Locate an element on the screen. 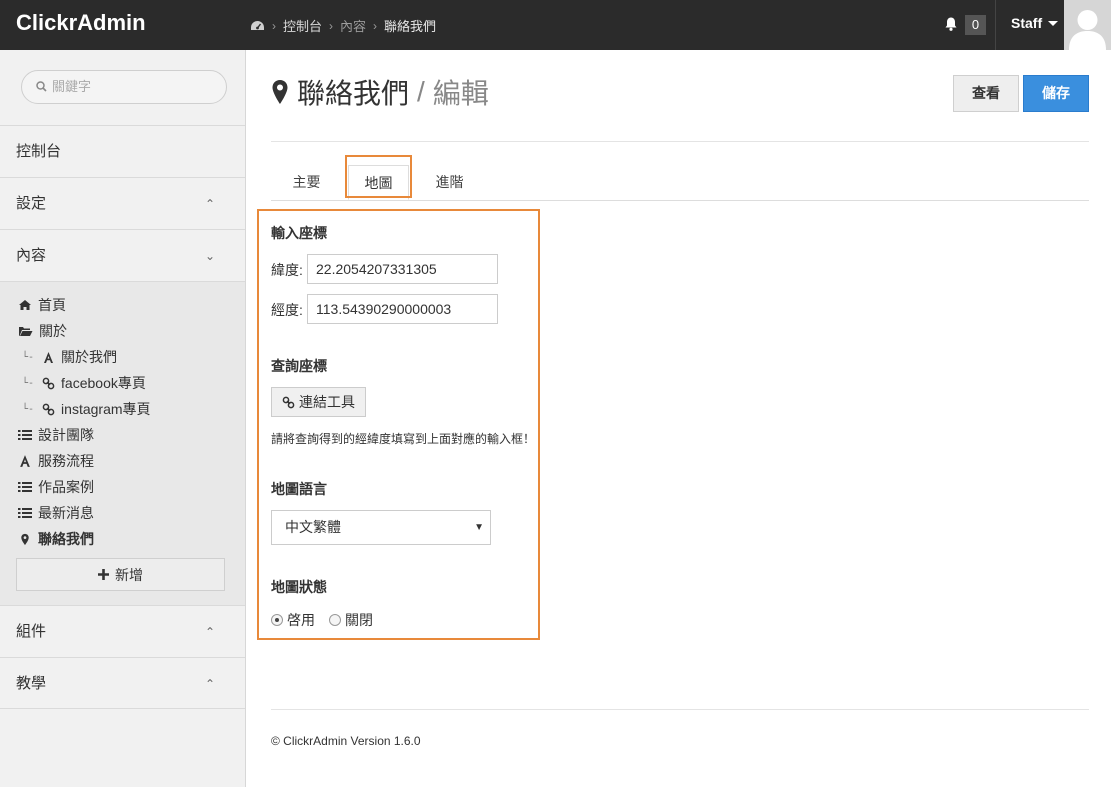 The width and height of the screenshot is (1111, 787). breadcrumb-current: 聯絡我們 is located at coordinates (410, 26).